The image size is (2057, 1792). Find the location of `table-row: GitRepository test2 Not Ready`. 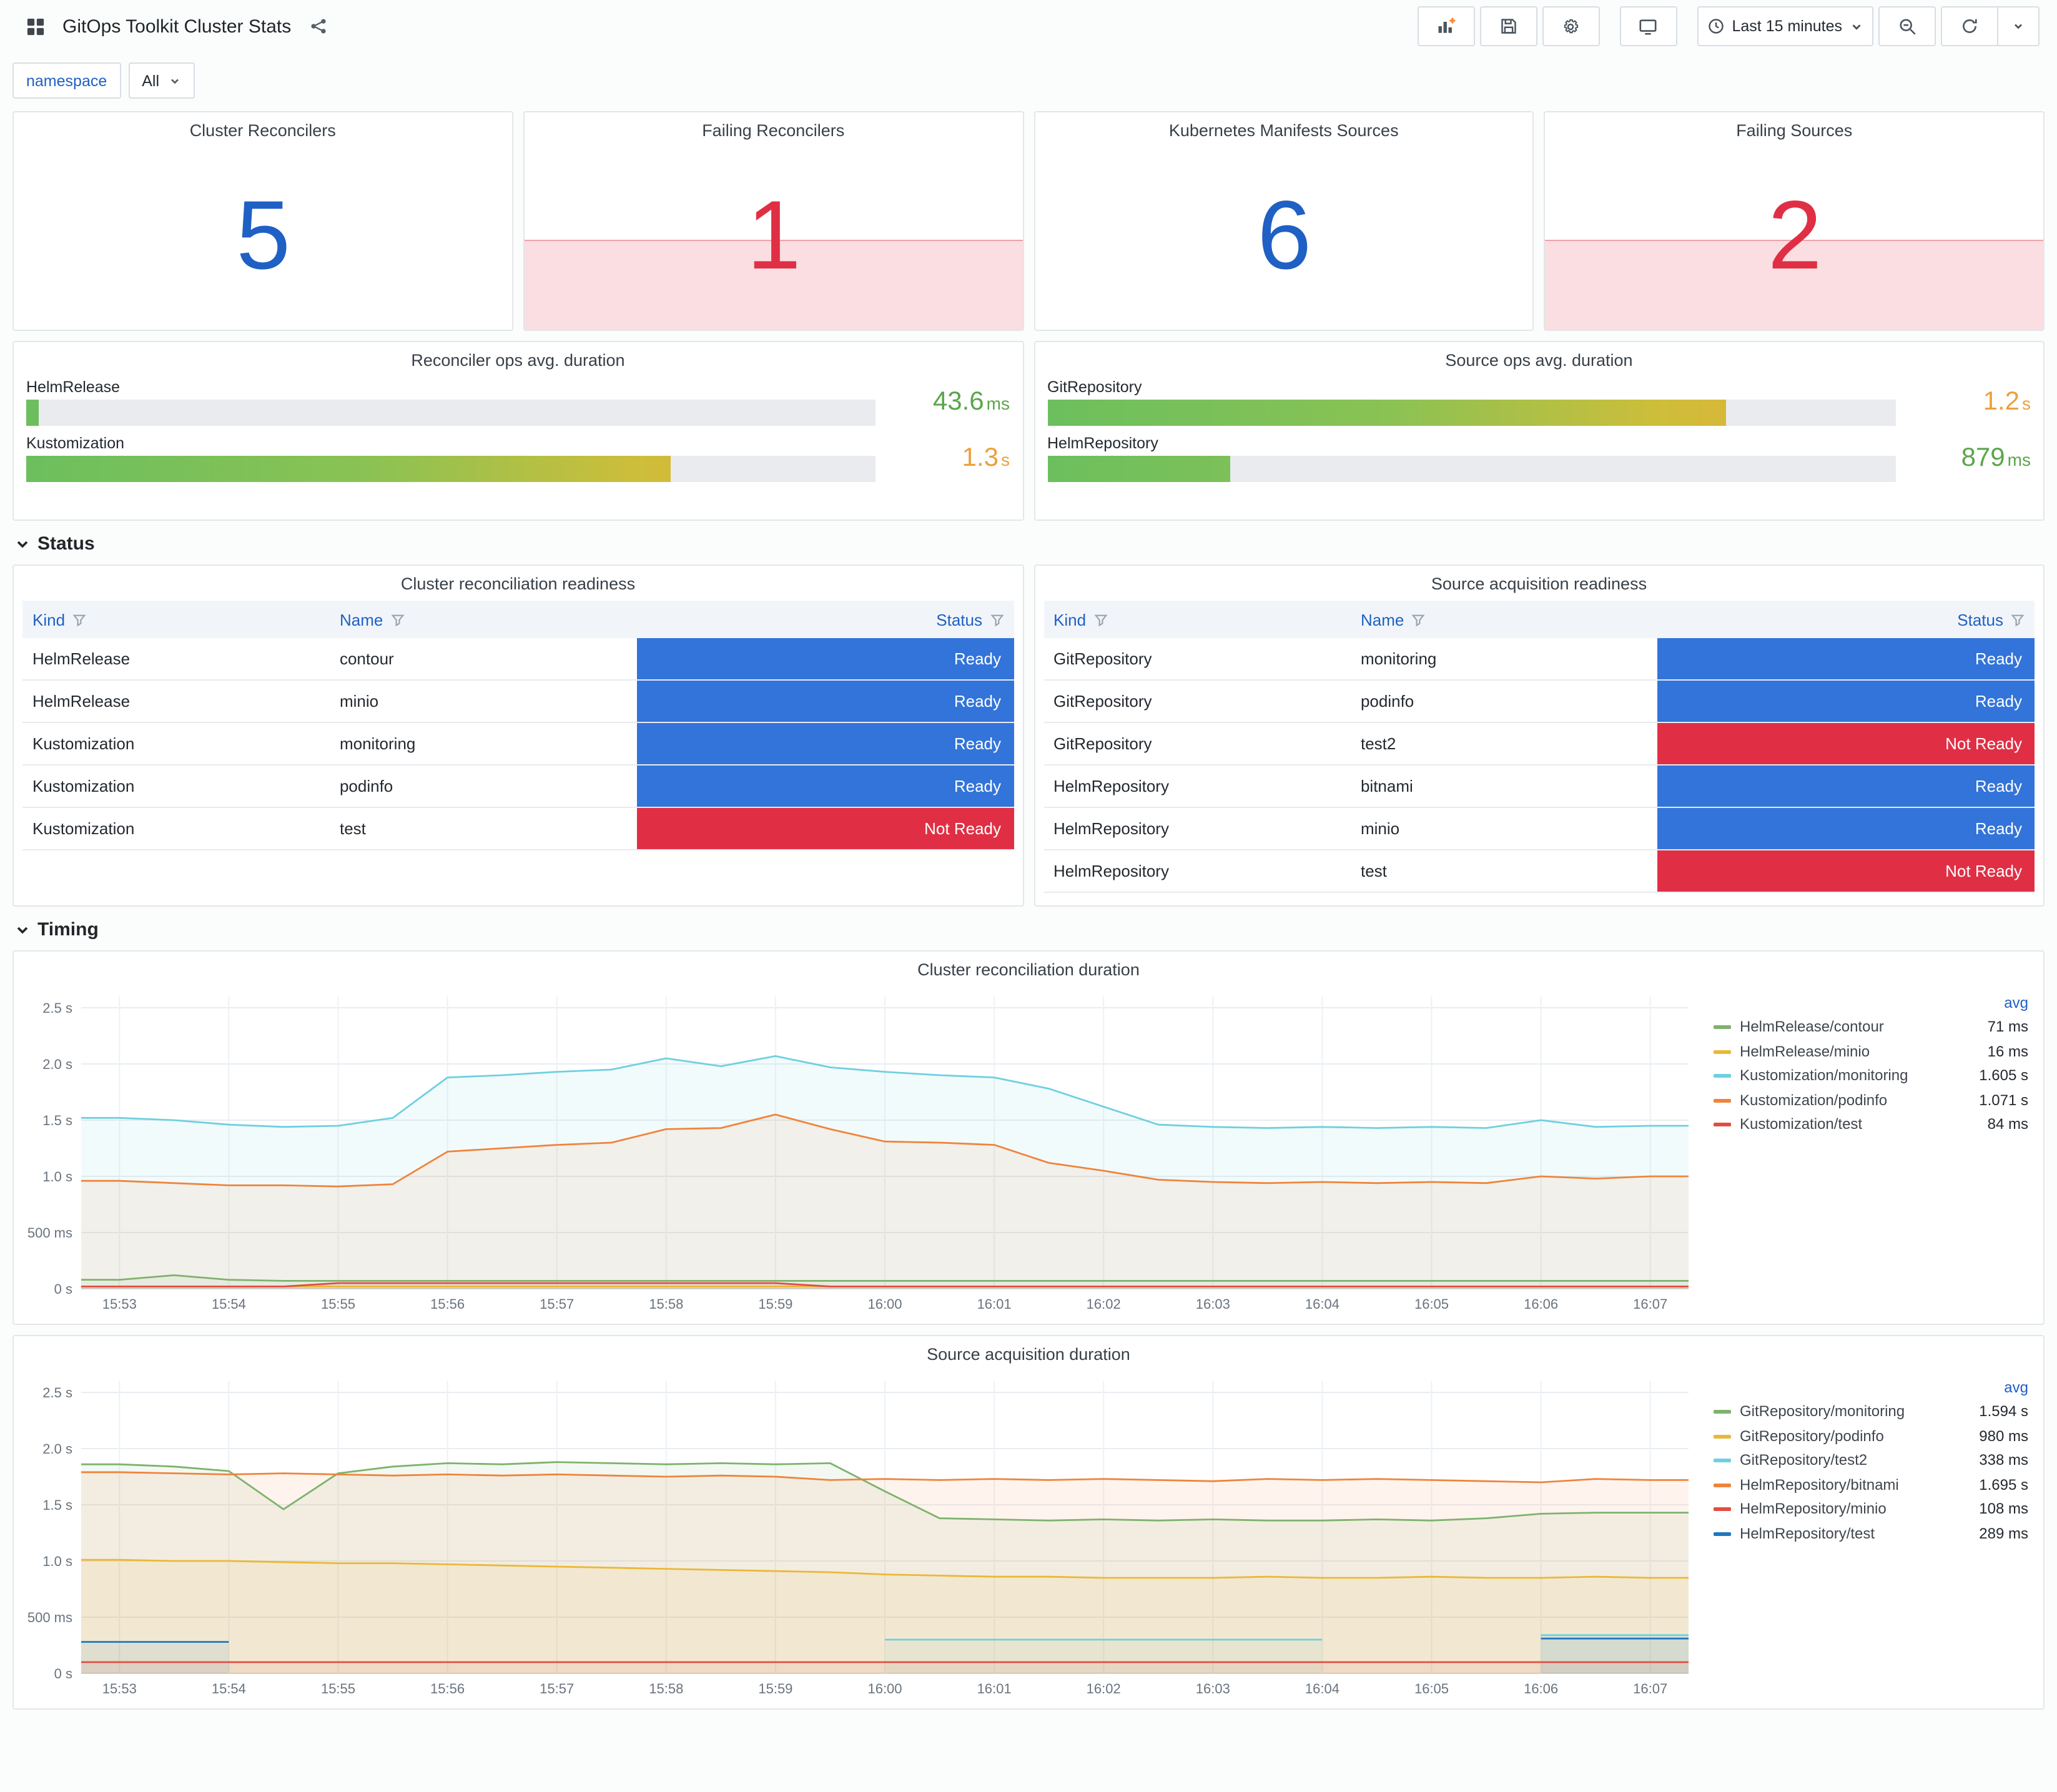

table-row: GitRepository test2 Not Ready is located at coordinates (1539, 744).